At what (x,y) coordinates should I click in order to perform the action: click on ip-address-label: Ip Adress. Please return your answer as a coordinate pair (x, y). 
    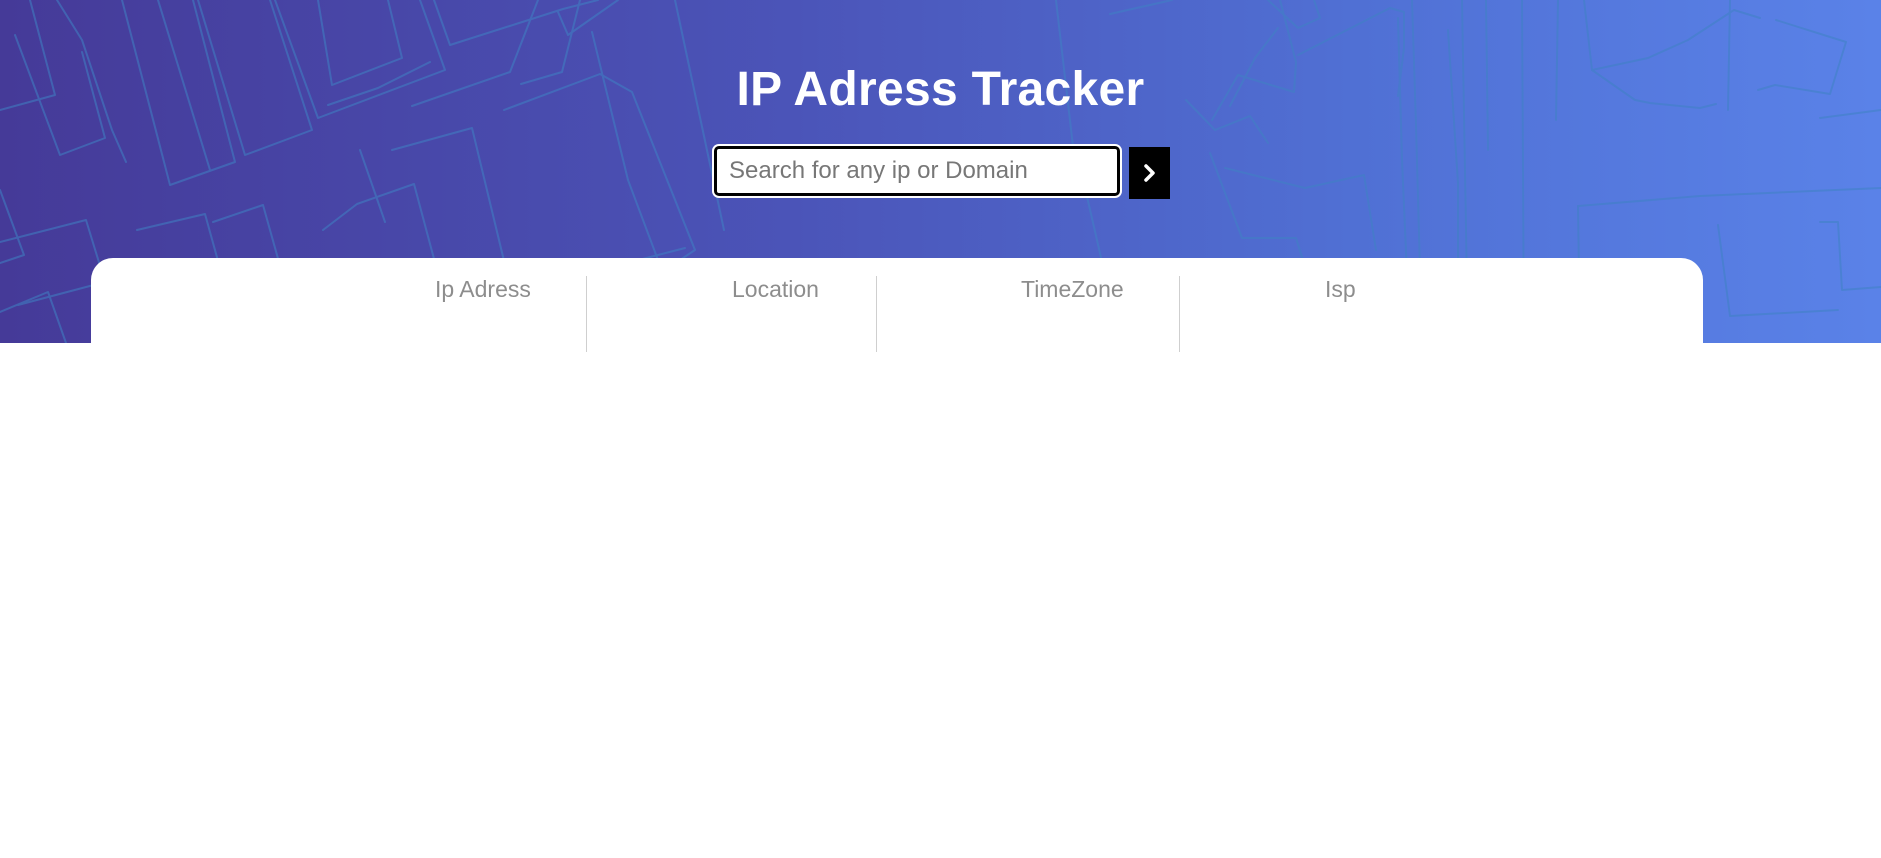
    Looking at the image, I should click on (483, 289).